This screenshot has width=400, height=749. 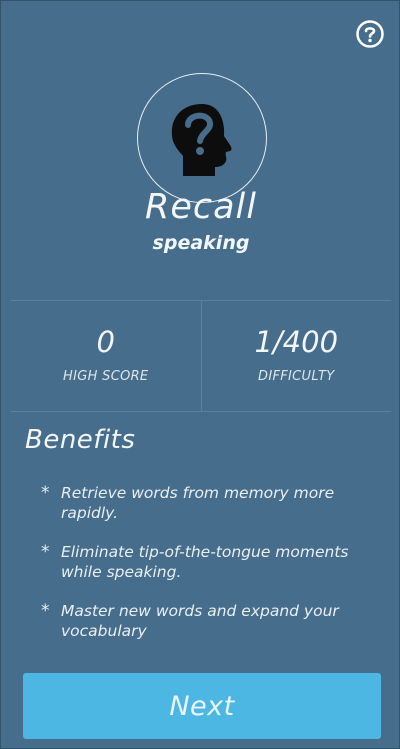 I want to click on high-score-label: HIGH SCORE, so click(x=106, y=376).